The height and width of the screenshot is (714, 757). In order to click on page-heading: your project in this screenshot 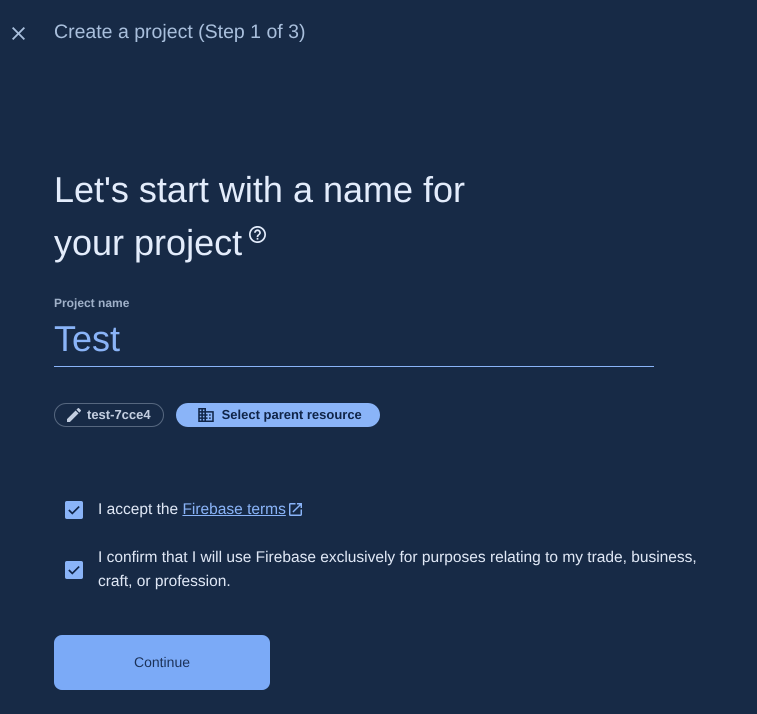, I will do `click(148, 243)`.